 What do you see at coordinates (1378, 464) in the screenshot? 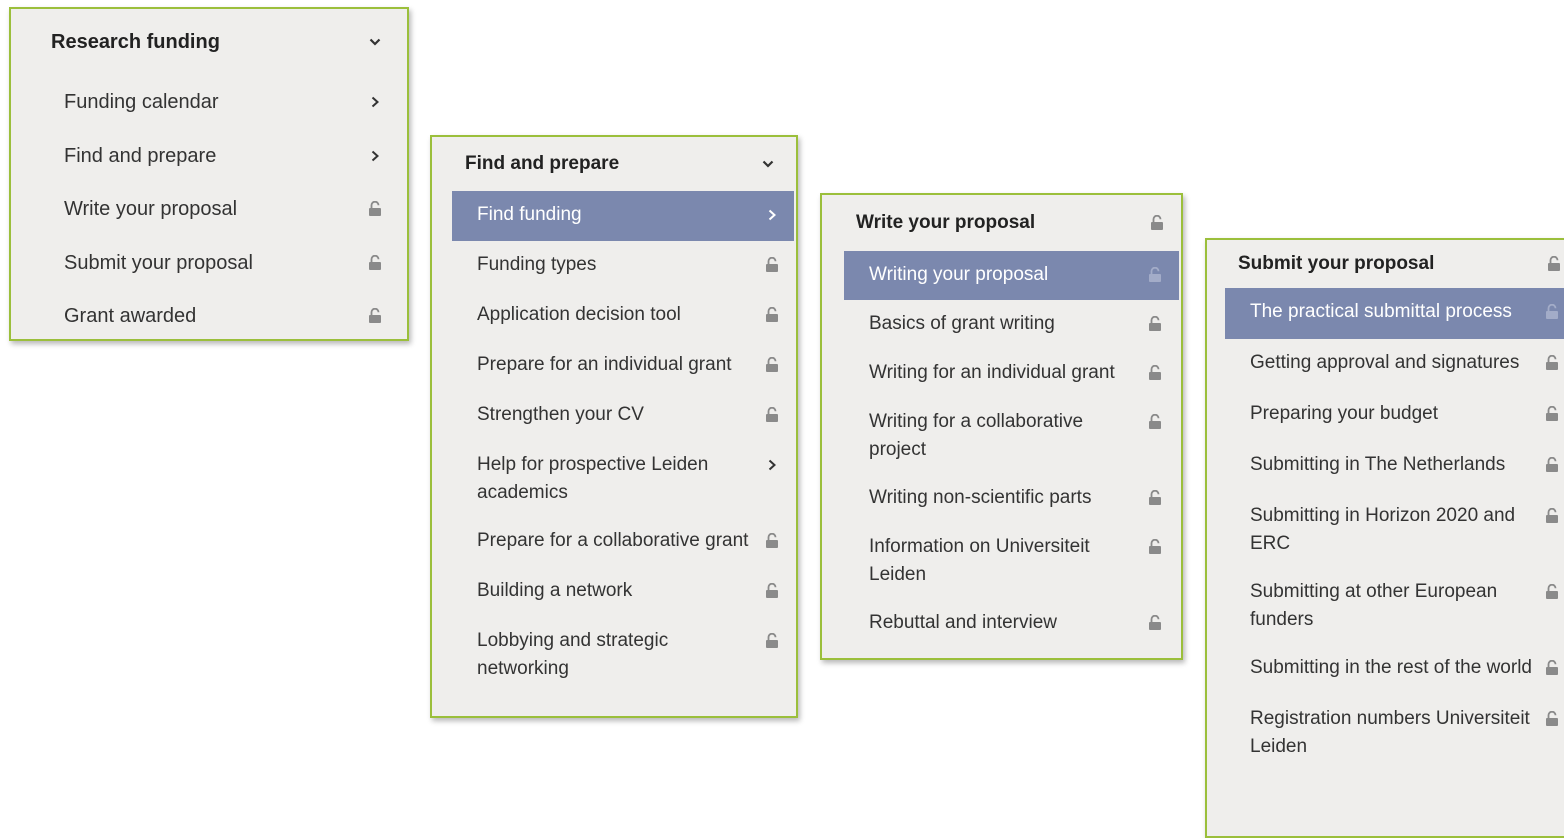
I see `menu-item-label: Submitting in The Netherlands` at bounding box center [1378, 464].